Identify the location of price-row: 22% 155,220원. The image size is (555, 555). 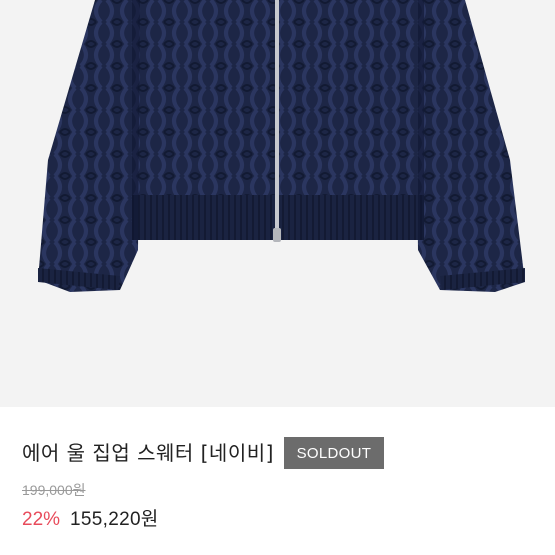
(90, 517).